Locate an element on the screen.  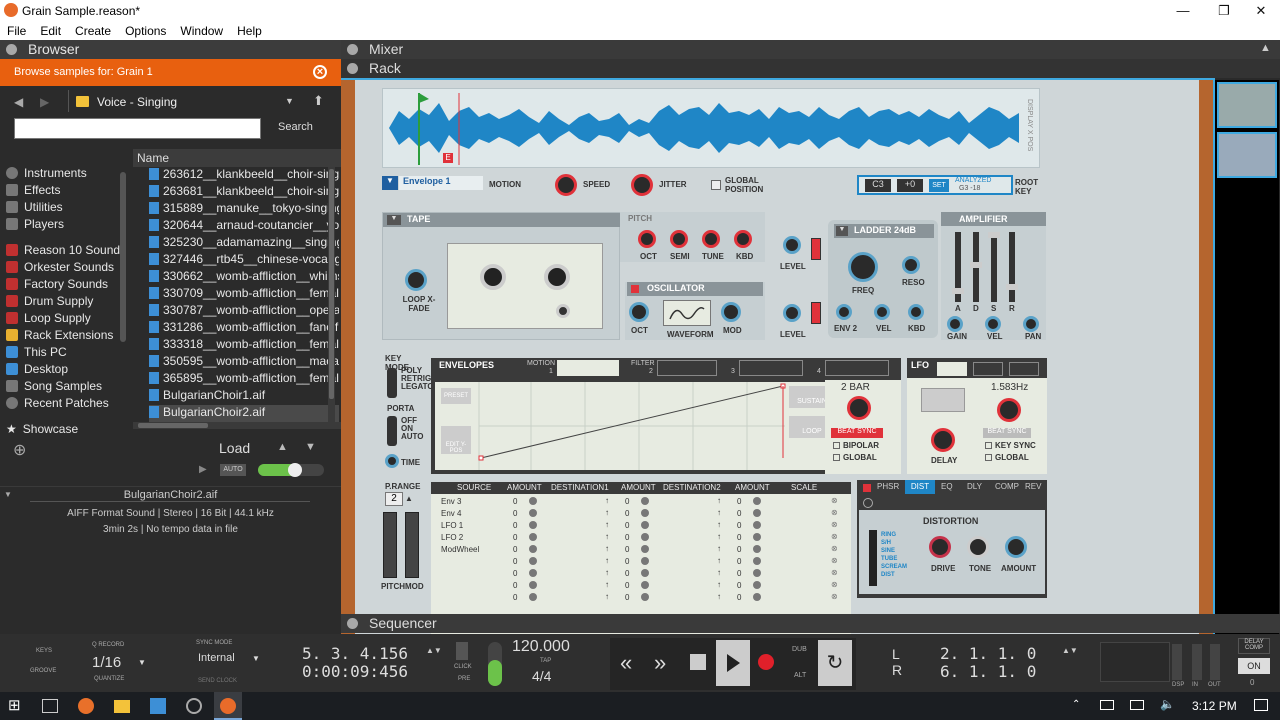
matrix-source: LFO 2 is located at coordinates (452, 537).